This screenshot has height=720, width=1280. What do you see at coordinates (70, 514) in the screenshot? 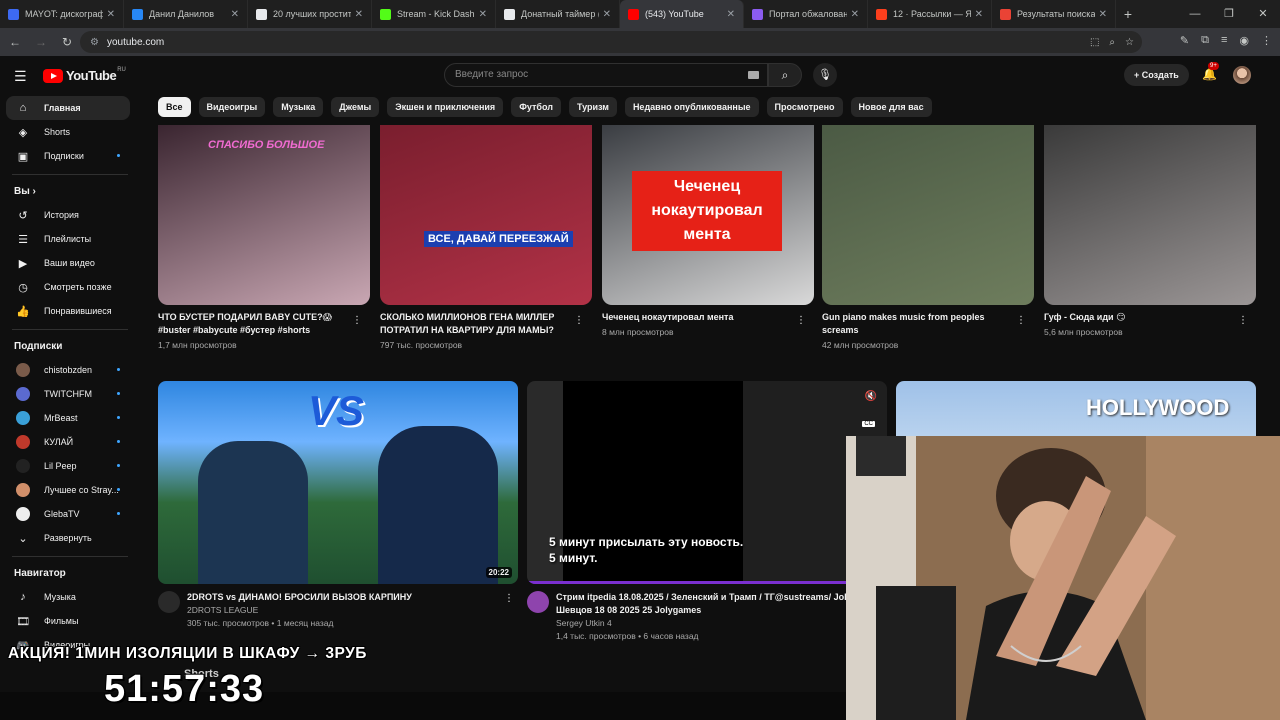
I see `subscription-item: GlebaTV` at bounding box center [70, 514].